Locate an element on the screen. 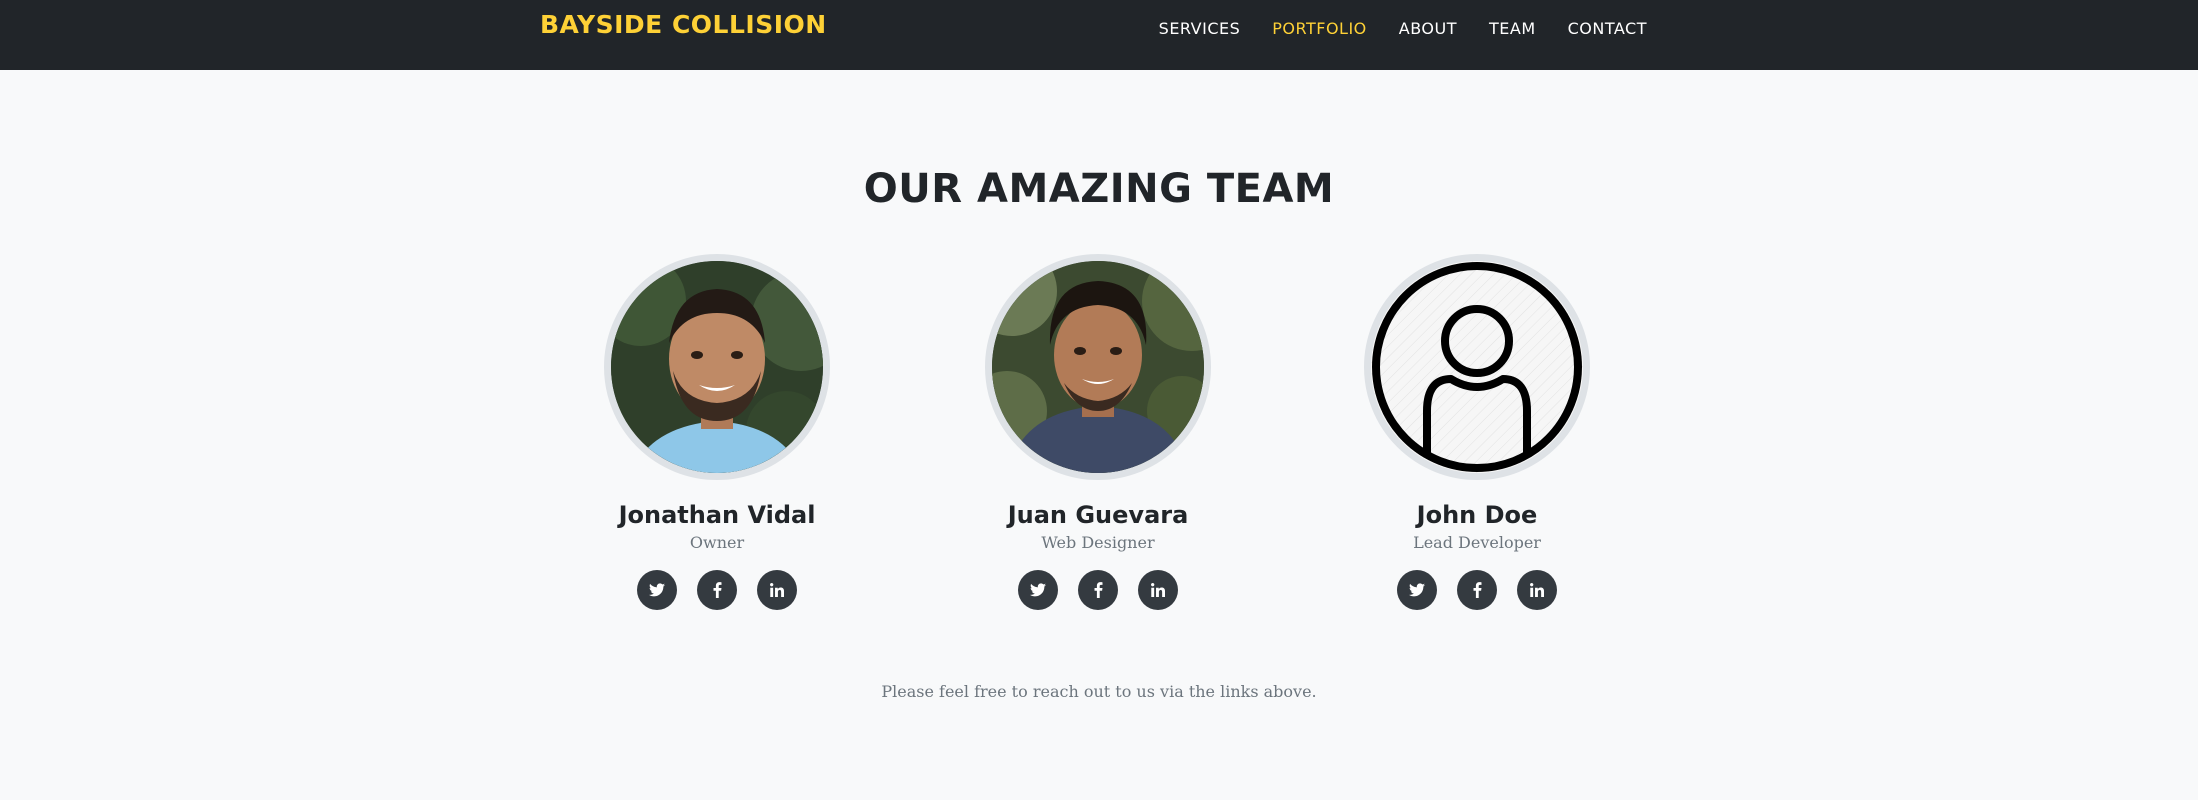 This screenshot has width=2198, height=800. team-member-role: Lead Developer is located at coordinates (1477, 542).